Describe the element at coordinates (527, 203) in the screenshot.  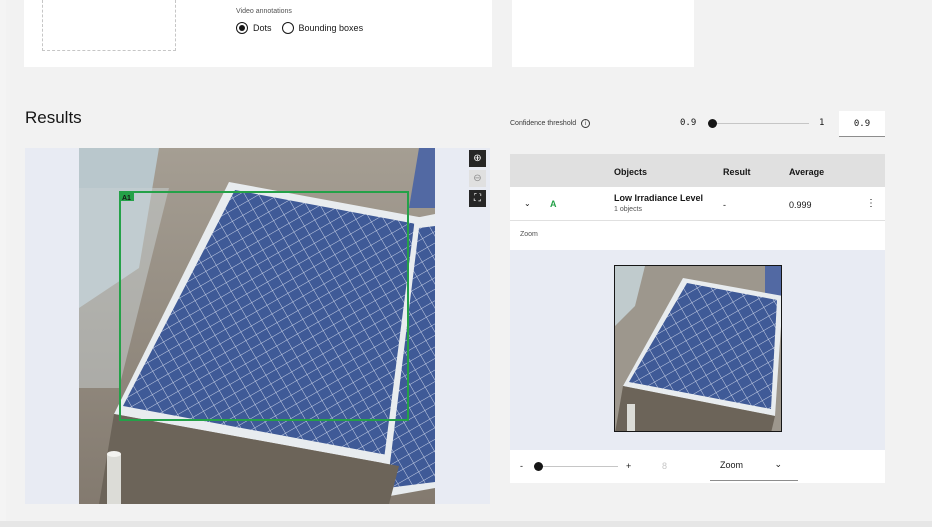
I see `expand-chevron-icon: ⌄` at that location.